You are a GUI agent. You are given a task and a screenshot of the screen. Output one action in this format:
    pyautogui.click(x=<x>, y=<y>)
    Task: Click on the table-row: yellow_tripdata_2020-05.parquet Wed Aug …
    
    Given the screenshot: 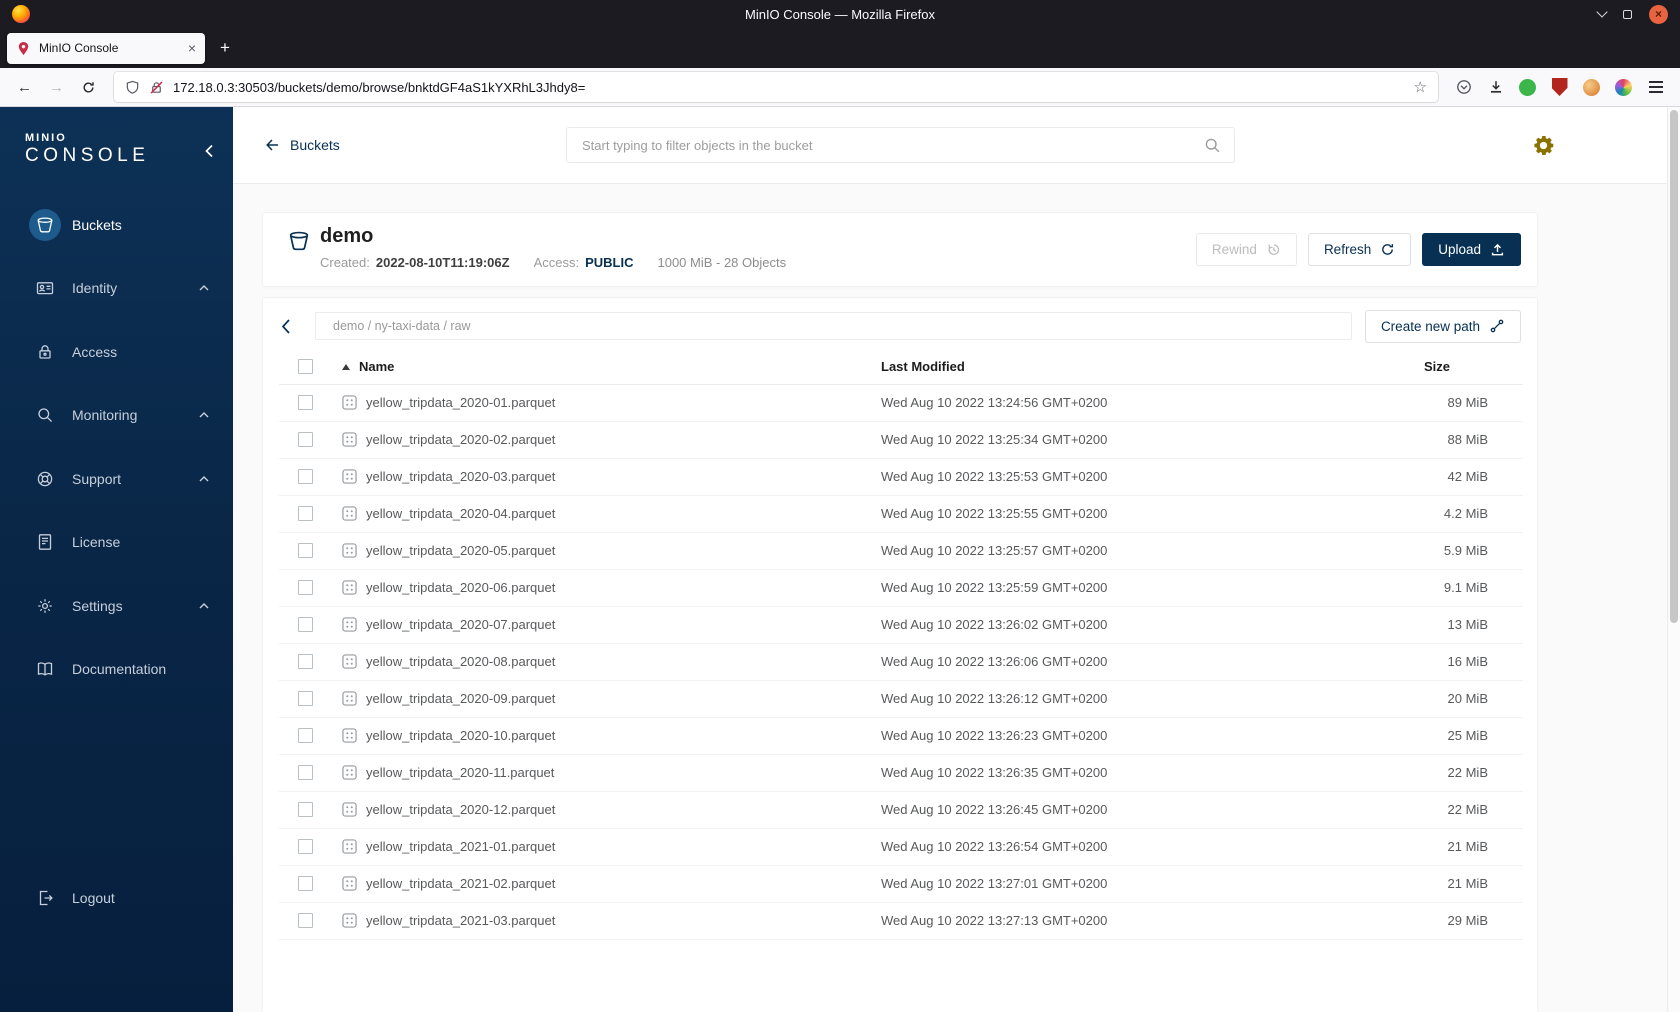 What is the action you would take?
    pyautogui.click(x=901, y=551)
    